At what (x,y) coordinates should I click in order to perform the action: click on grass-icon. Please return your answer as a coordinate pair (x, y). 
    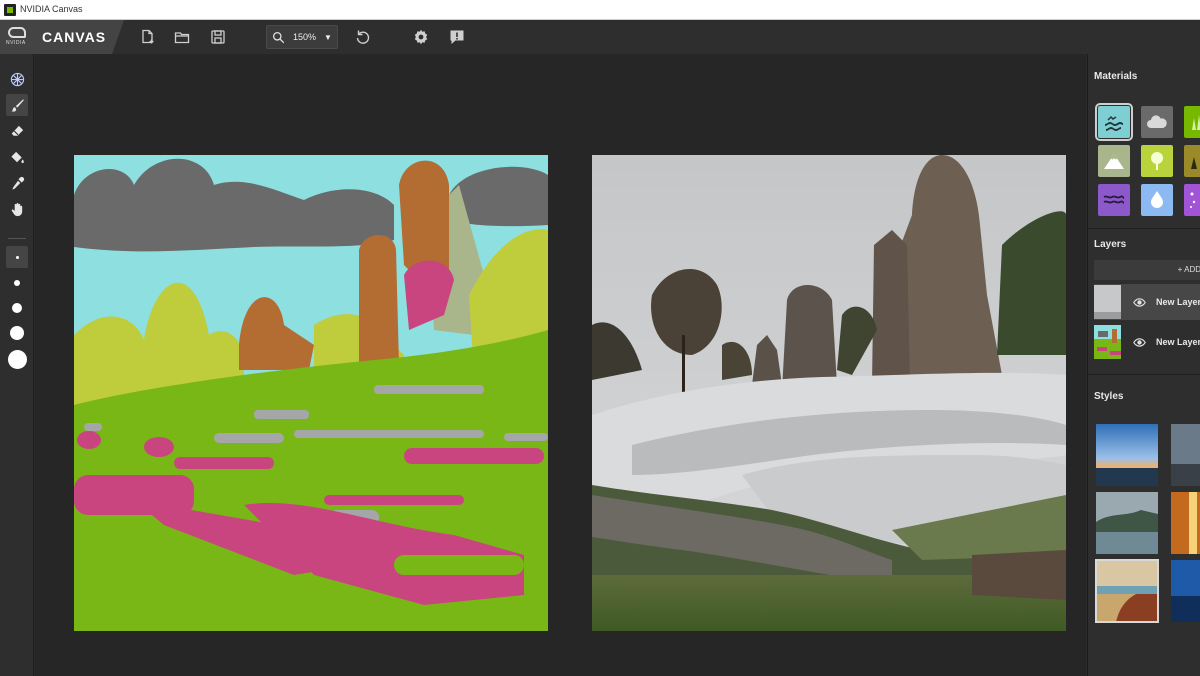
    Looking at the image, I should click on (1196, 122).